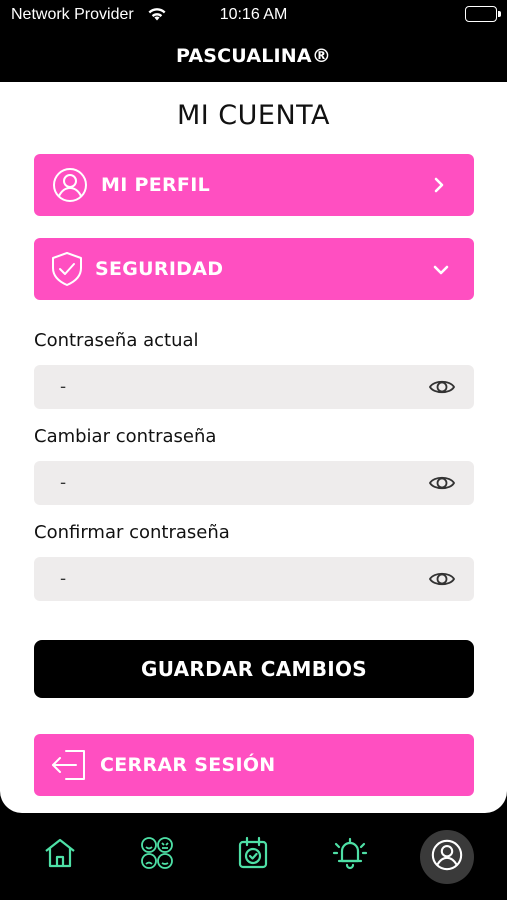  What do you see at coordinates (69, 767) in the screenshot?
I see `logout-icon` at bounding box center [69, 767].